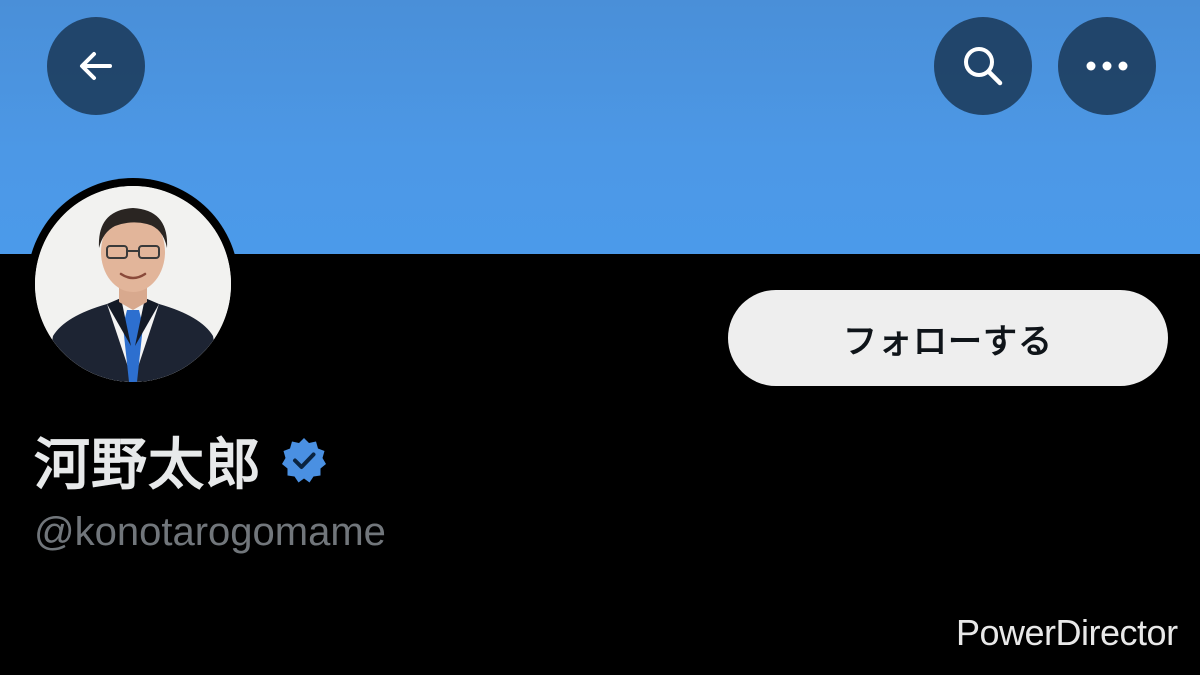 The height and width of the screenshot is (675, 1200). I want to click on display-name: 河野太郎, so click(148, 465).